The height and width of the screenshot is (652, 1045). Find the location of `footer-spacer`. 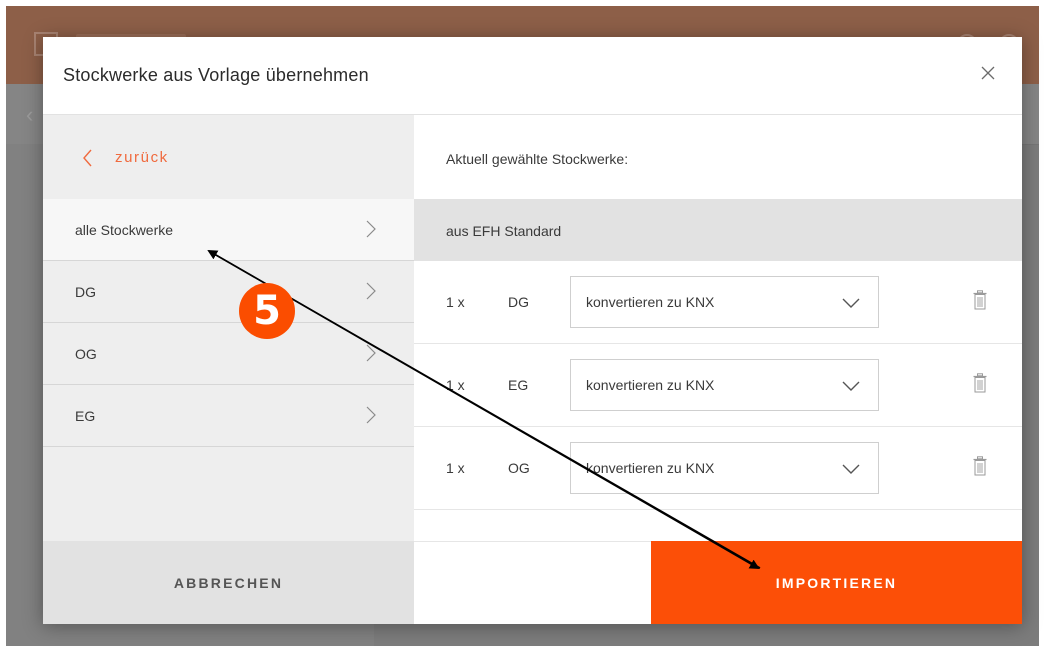

footer-spacer is located at coordinates (532, 582).